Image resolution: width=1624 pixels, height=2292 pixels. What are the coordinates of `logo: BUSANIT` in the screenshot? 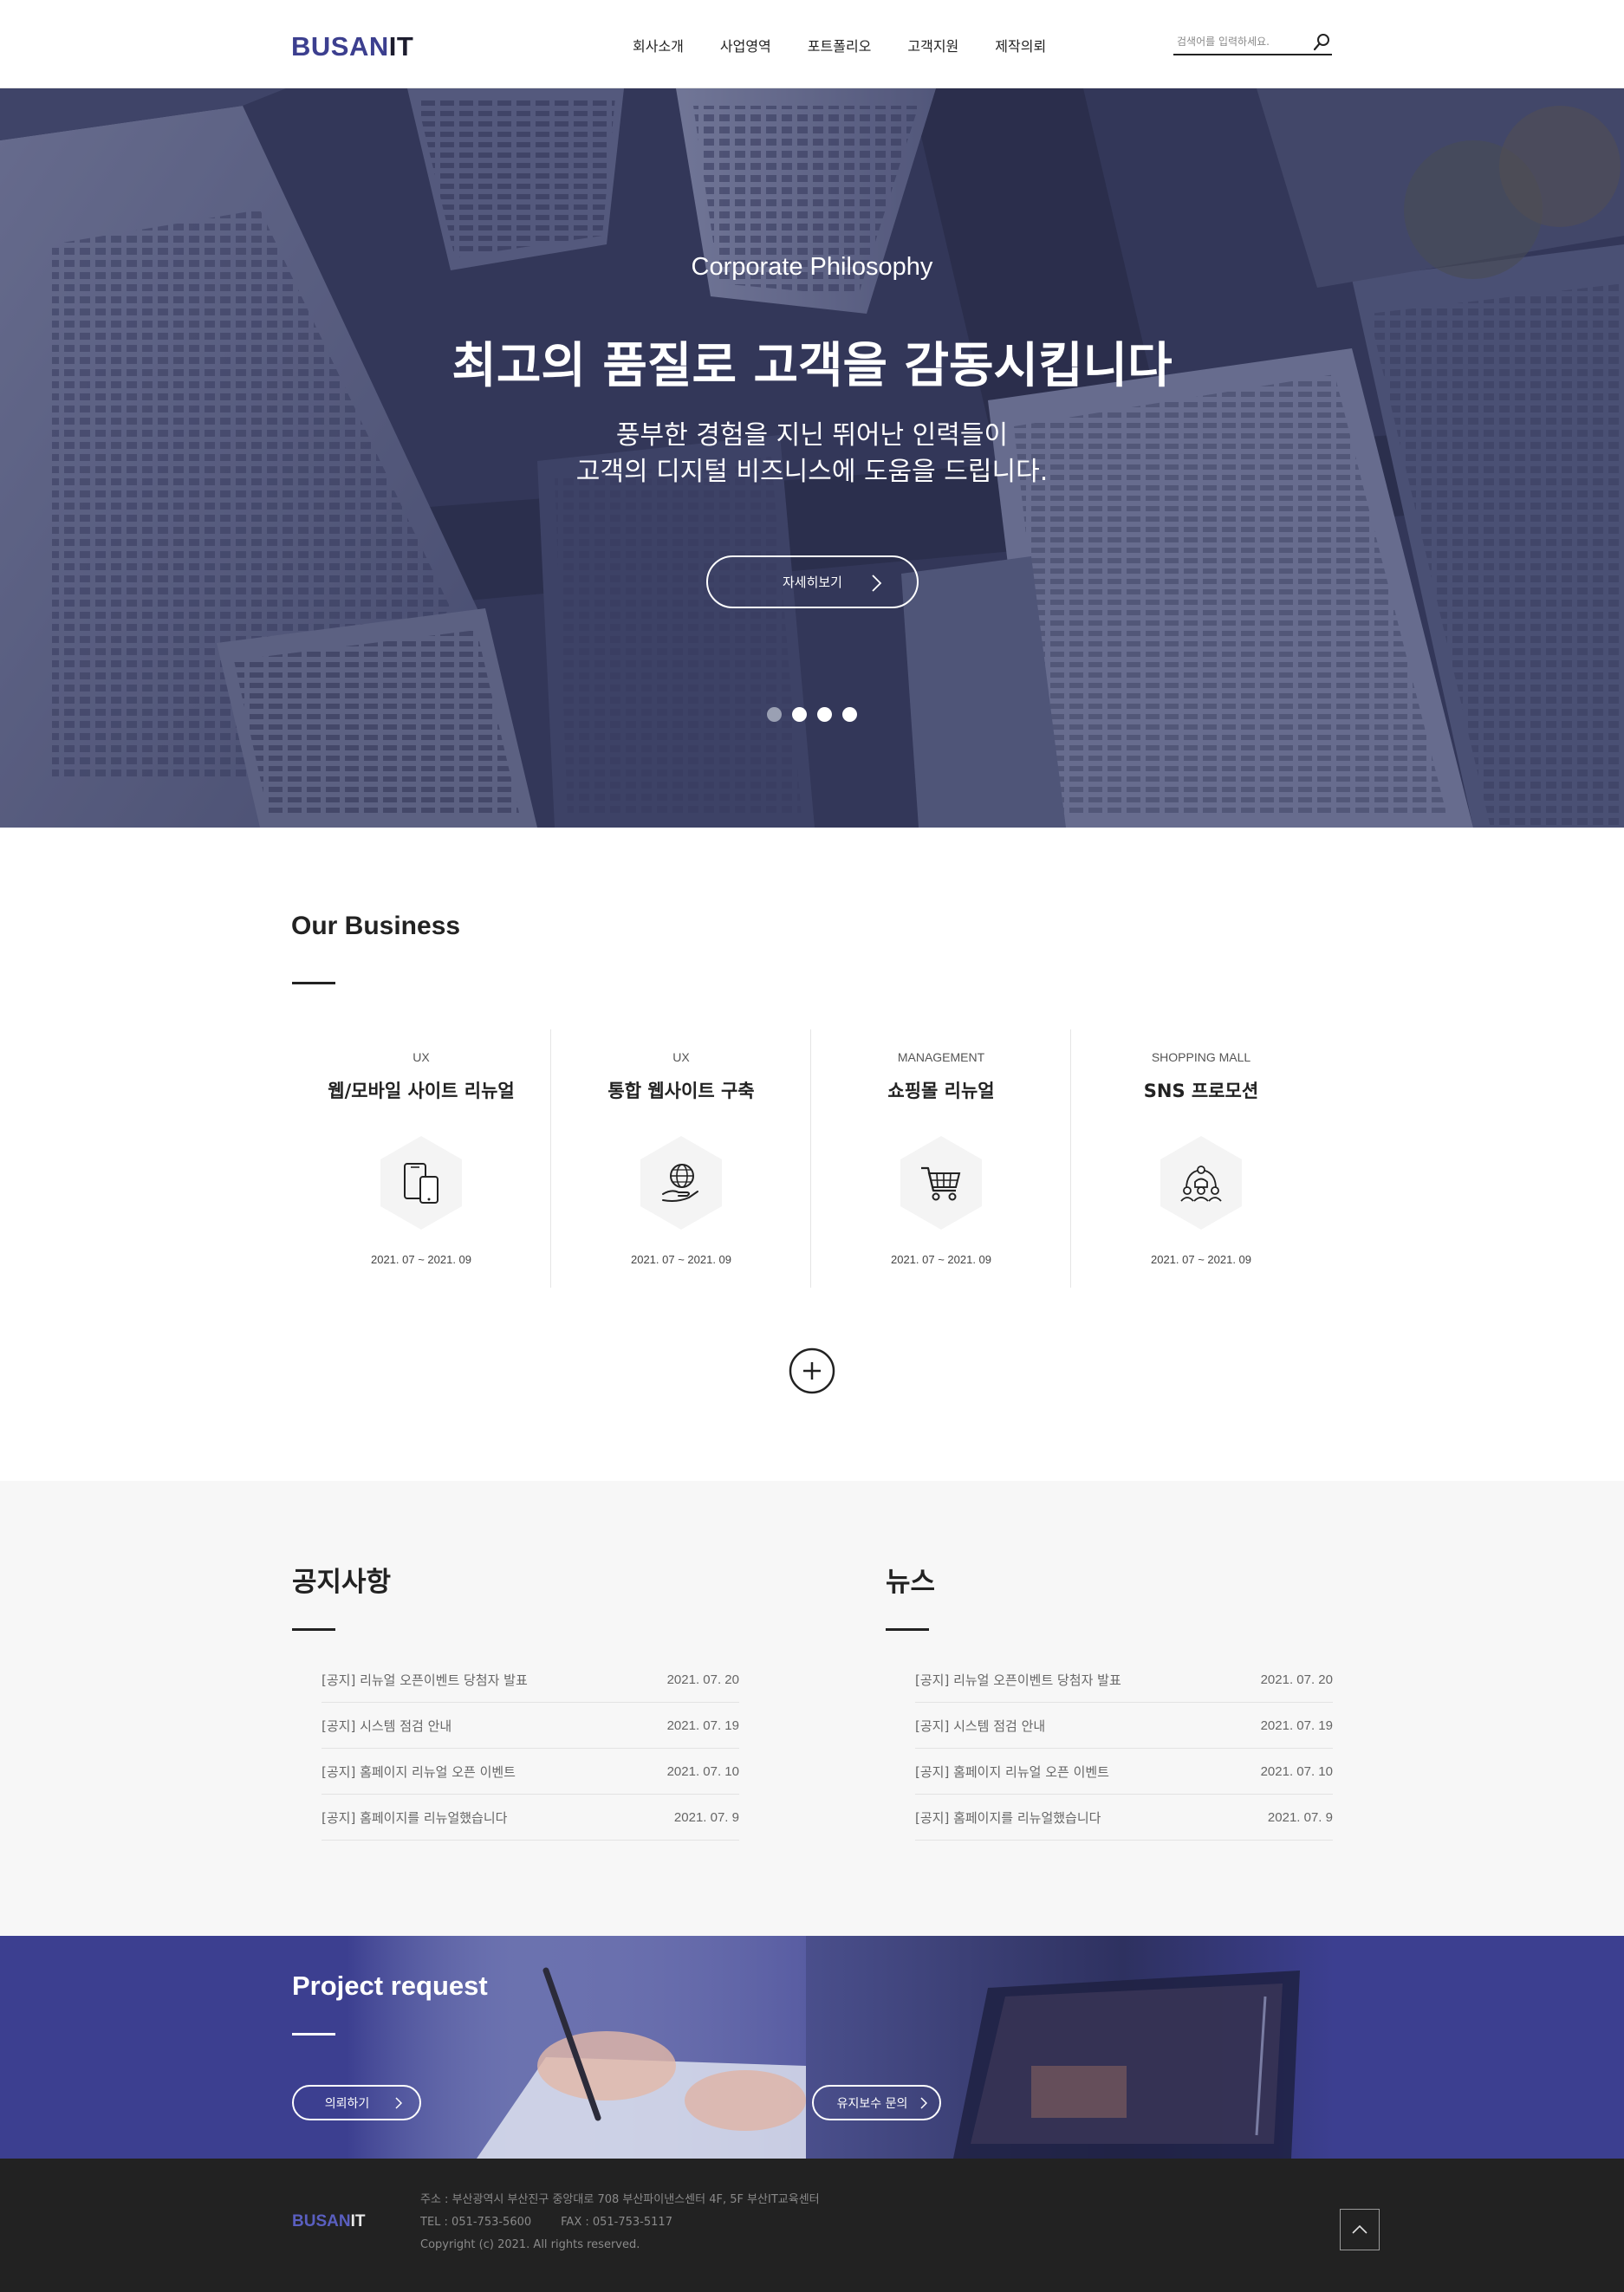 It's located at (352, 46).